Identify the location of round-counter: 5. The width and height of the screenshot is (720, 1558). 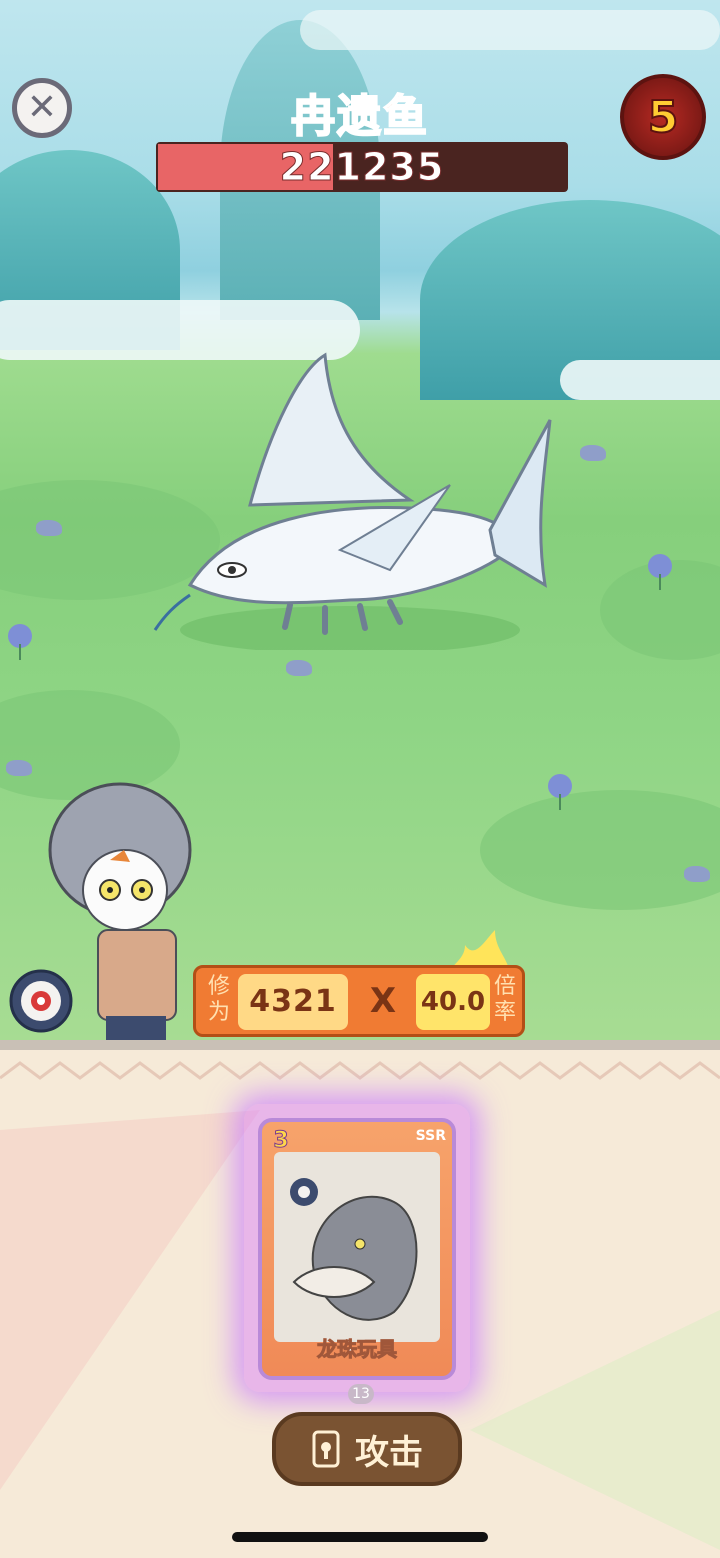
(663, 117).